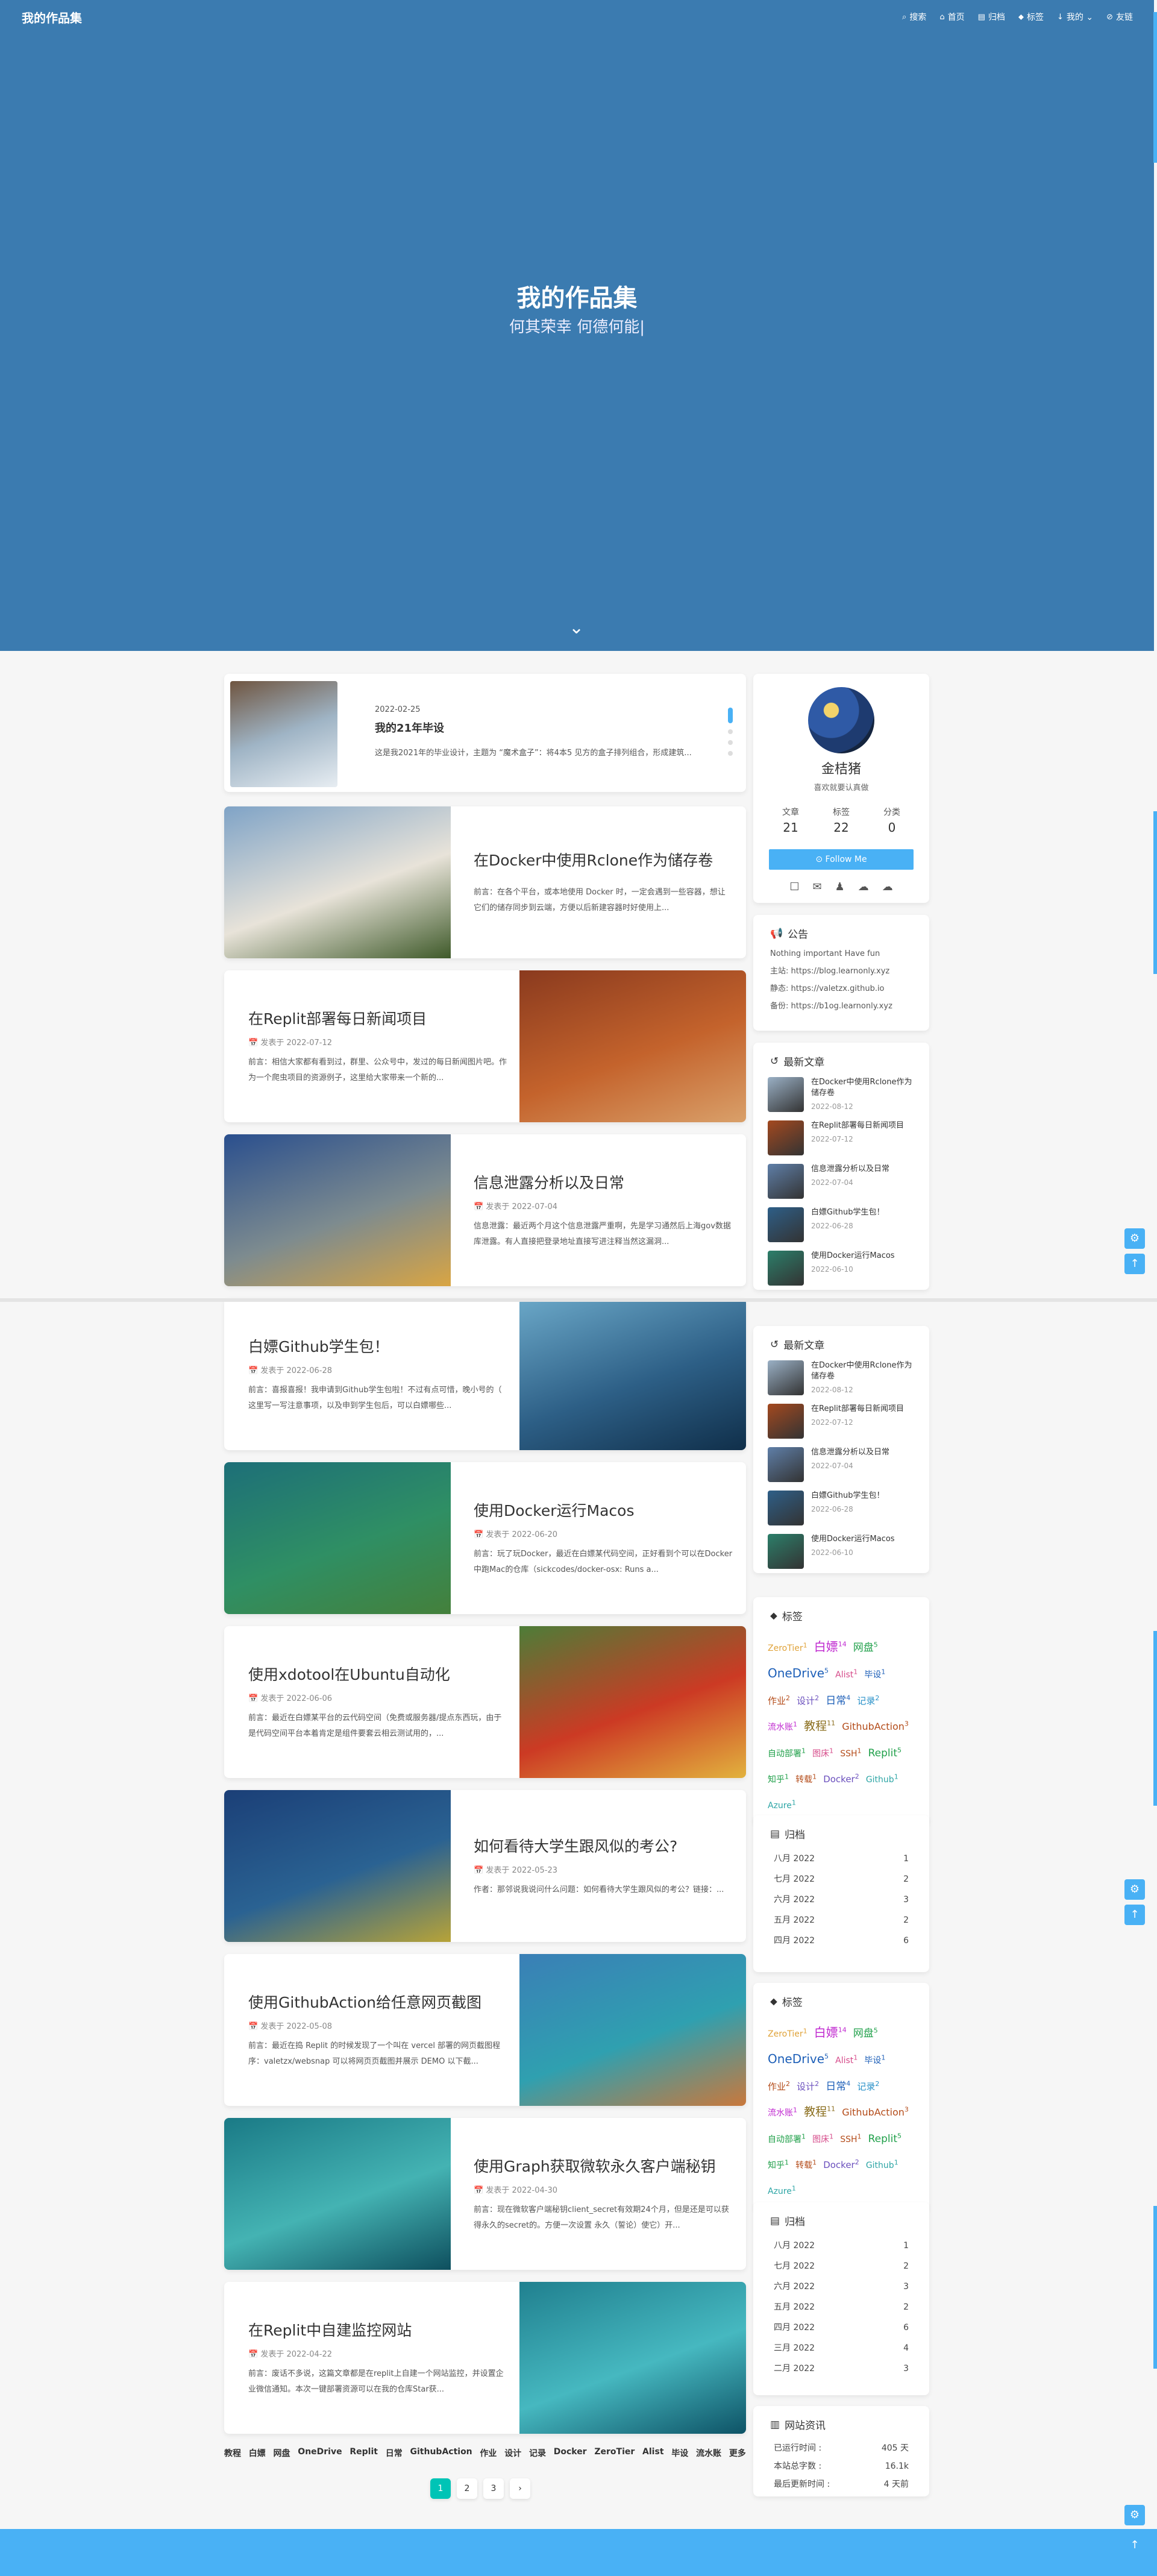 The height and width of the screenshot is (2576, 1157). Describe the element at coordinates (842, 1940) in the screenshot. I see `archive-row: 四月 2022 6` at that location.